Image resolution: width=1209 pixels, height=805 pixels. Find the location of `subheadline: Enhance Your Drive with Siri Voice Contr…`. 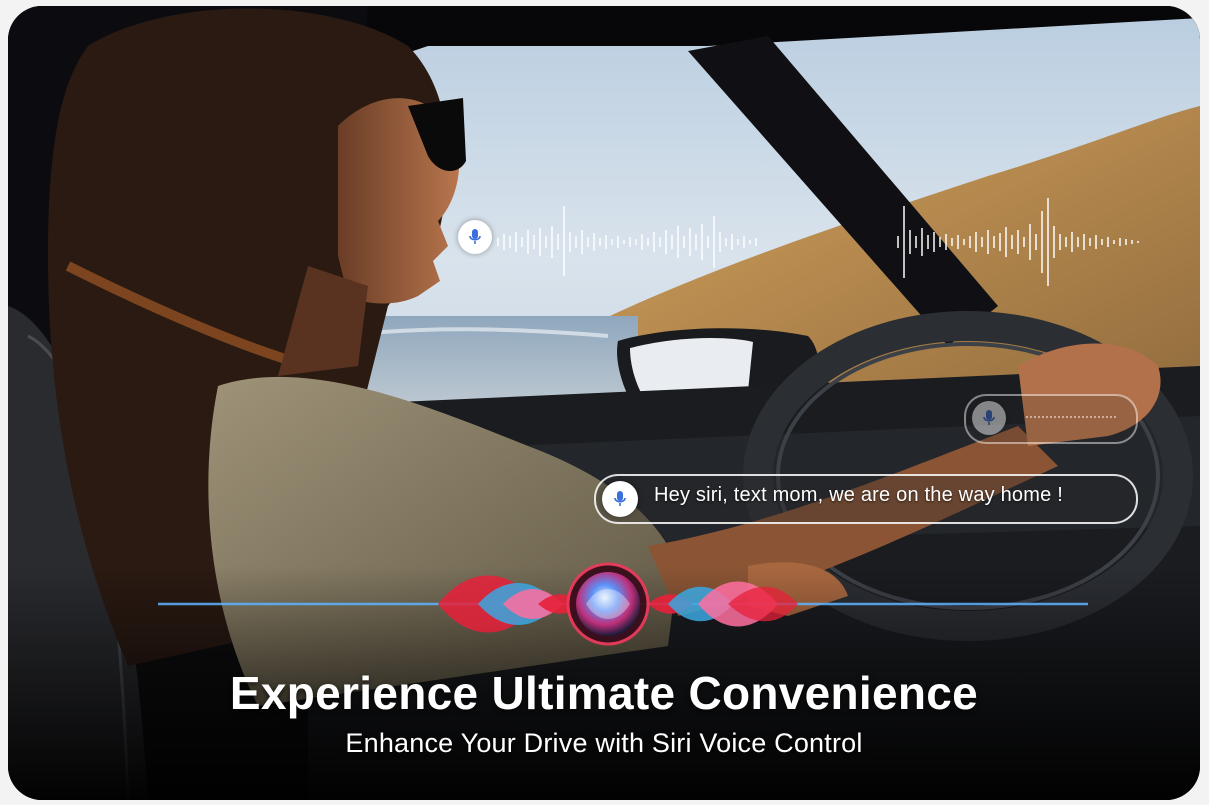

subheadline: Enhance Your Drive with Siri Voice Contr… is located at coordinates (604, 743).